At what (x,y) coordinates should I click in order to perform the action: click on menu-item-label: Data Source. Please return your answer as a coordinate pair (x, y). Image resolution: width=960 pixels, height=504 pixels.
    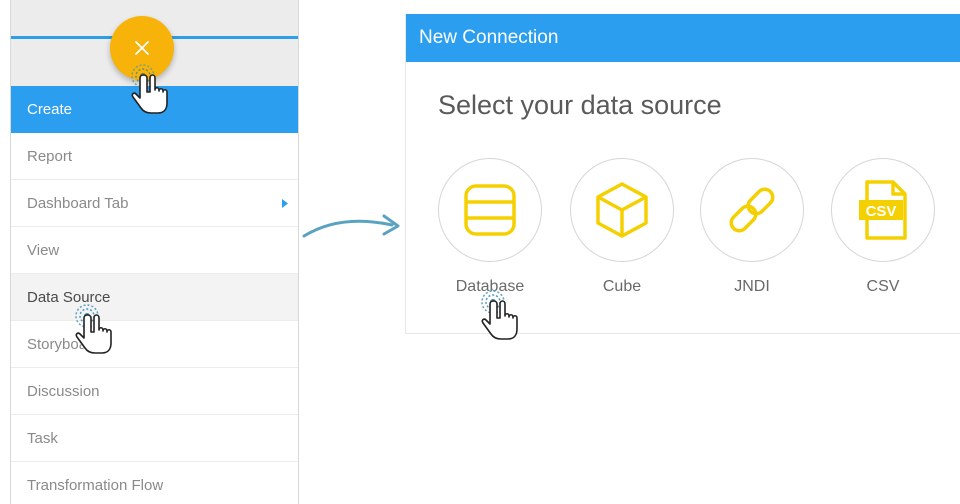
    Looking at the image, I should click on (69, 297).